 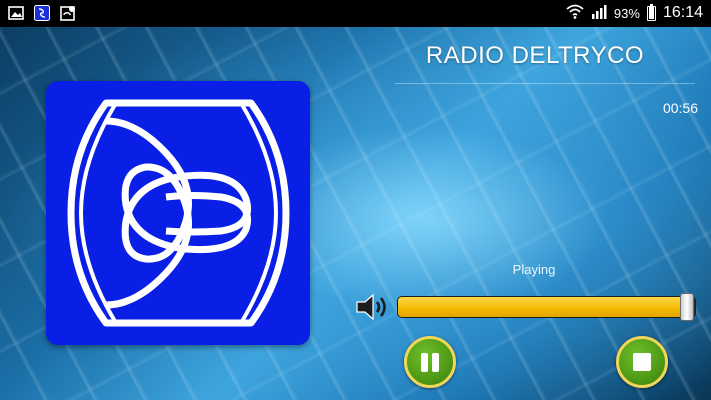 What do you see at coordinates (68, 13) in the screenshot?
I see `map-notification-icon` at bounding box center [68, 13].